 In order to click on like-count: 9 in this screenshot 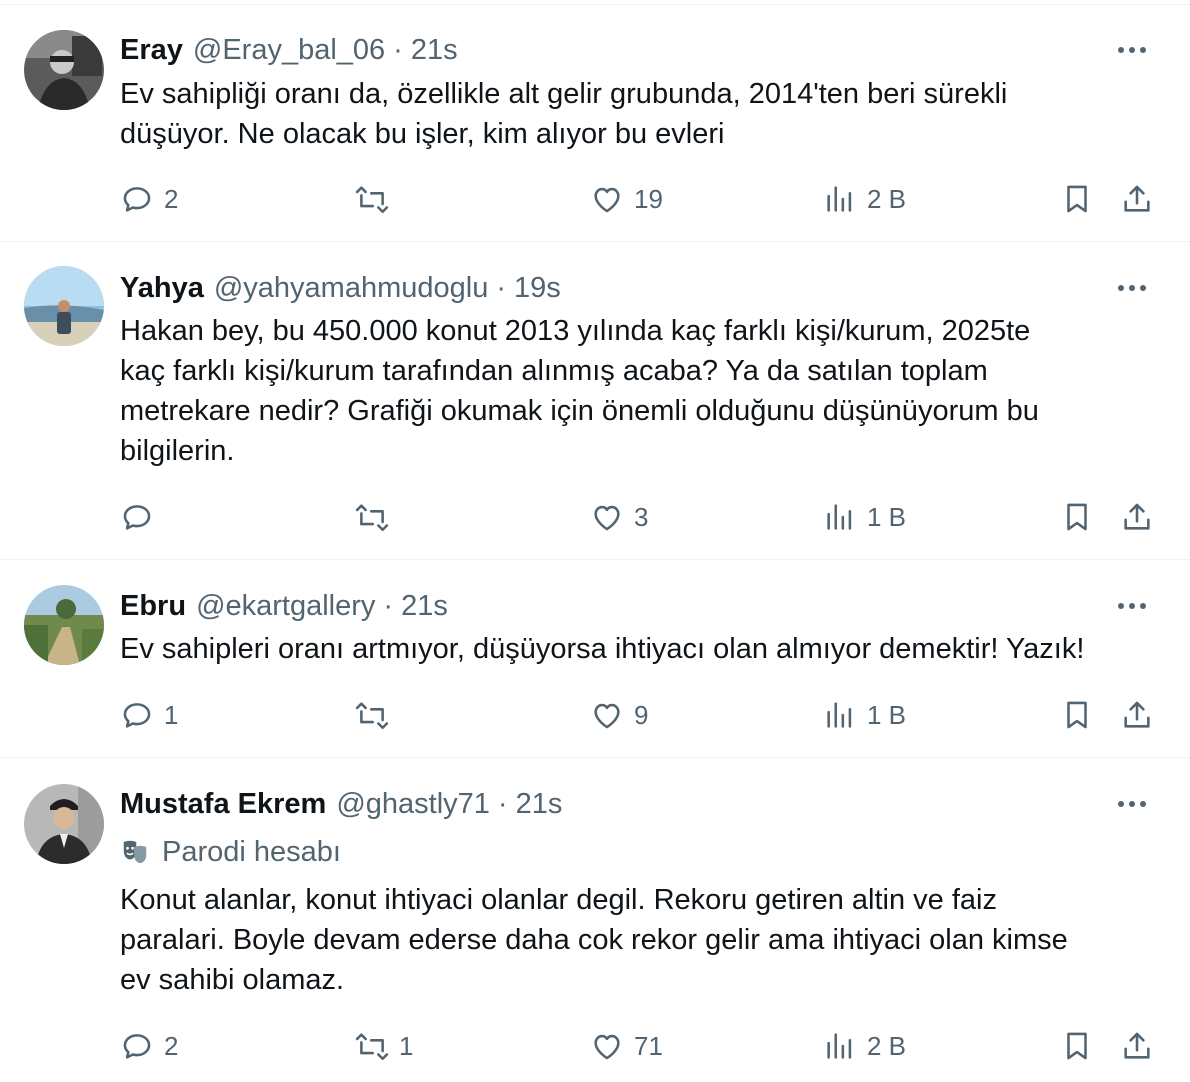, I will do `click(641, 714)`.